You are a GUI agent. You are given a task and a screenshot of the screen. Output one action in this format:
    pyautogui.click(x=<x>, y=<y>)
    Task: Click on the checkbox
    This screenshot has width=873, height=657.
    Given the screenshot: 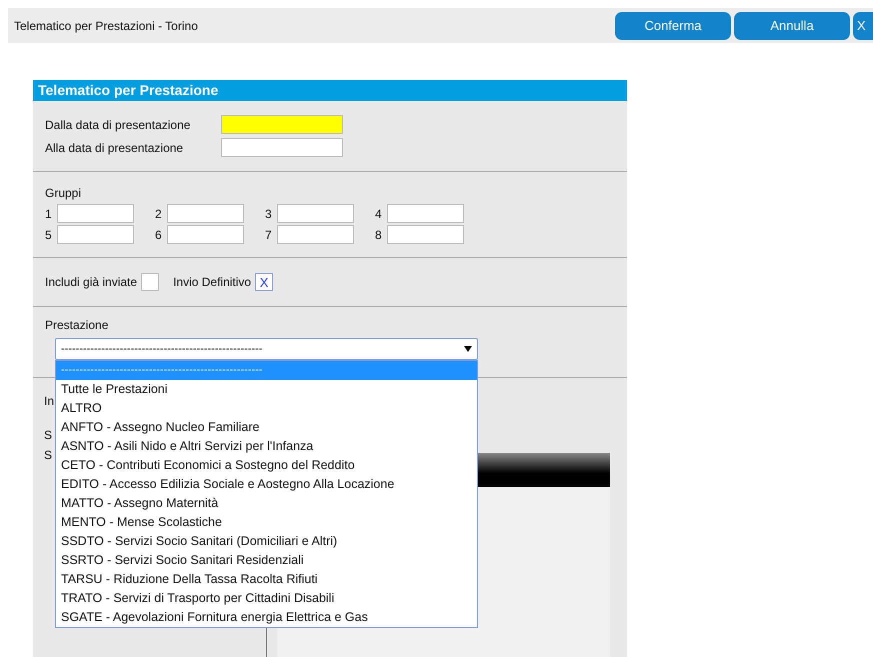 What is the action you would take?
    pyautogui.click(x=150, y=282)
    